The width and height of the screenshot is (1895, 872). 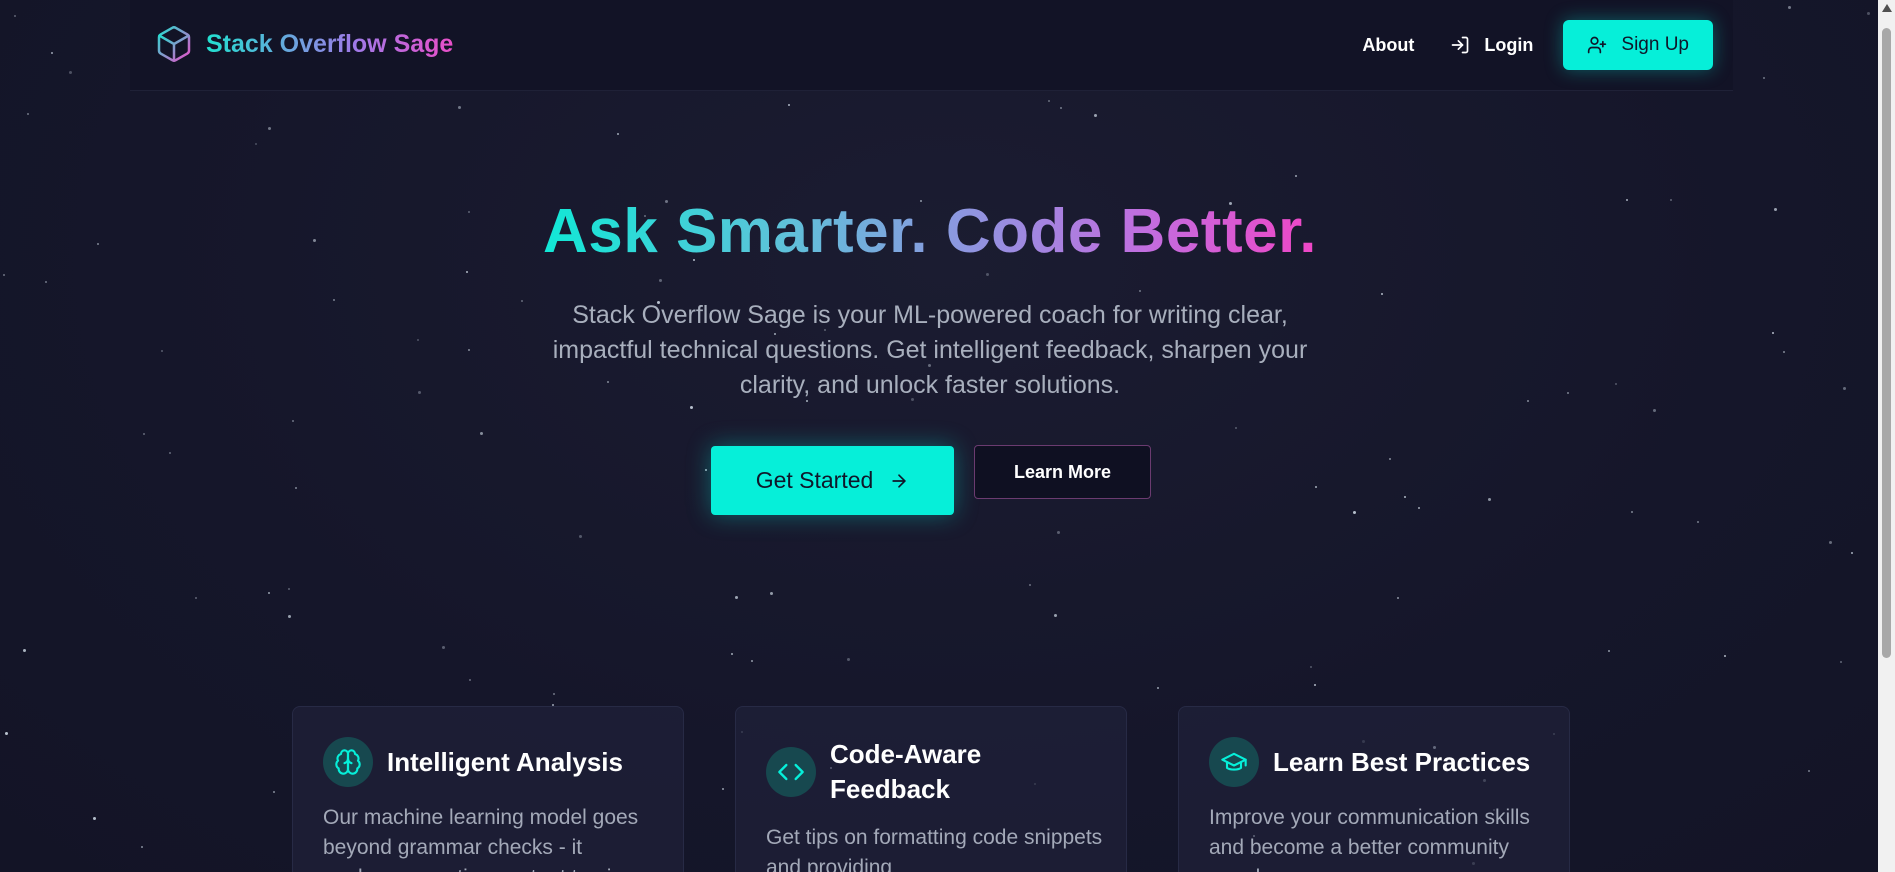 I want to click on scroll-up-icon, so click(x=1887, y=8).